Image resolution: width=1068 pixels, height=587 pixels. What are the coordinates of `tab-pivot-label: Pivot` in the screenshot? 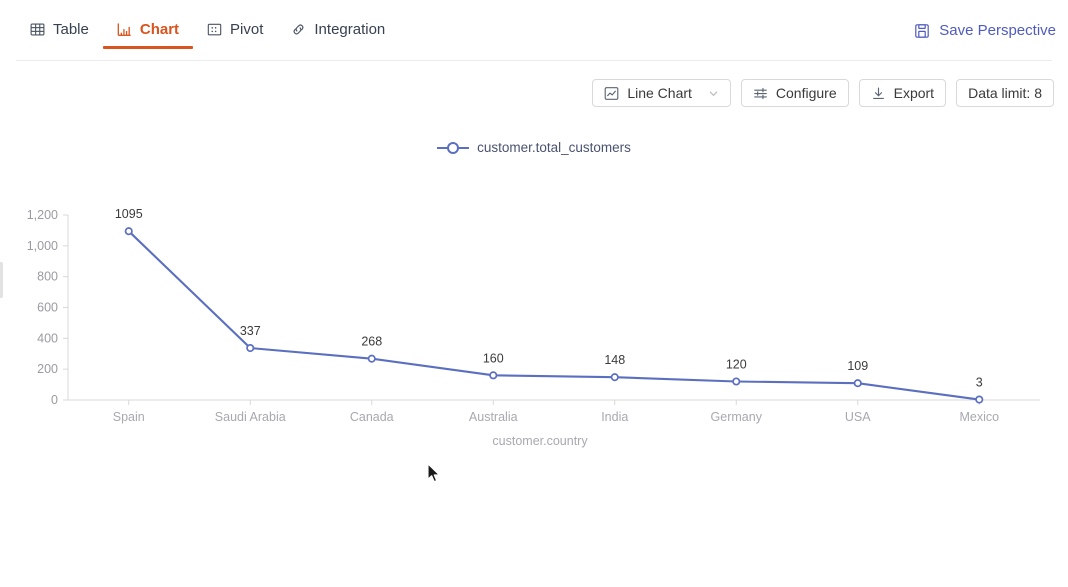 It's located at (247, 29).